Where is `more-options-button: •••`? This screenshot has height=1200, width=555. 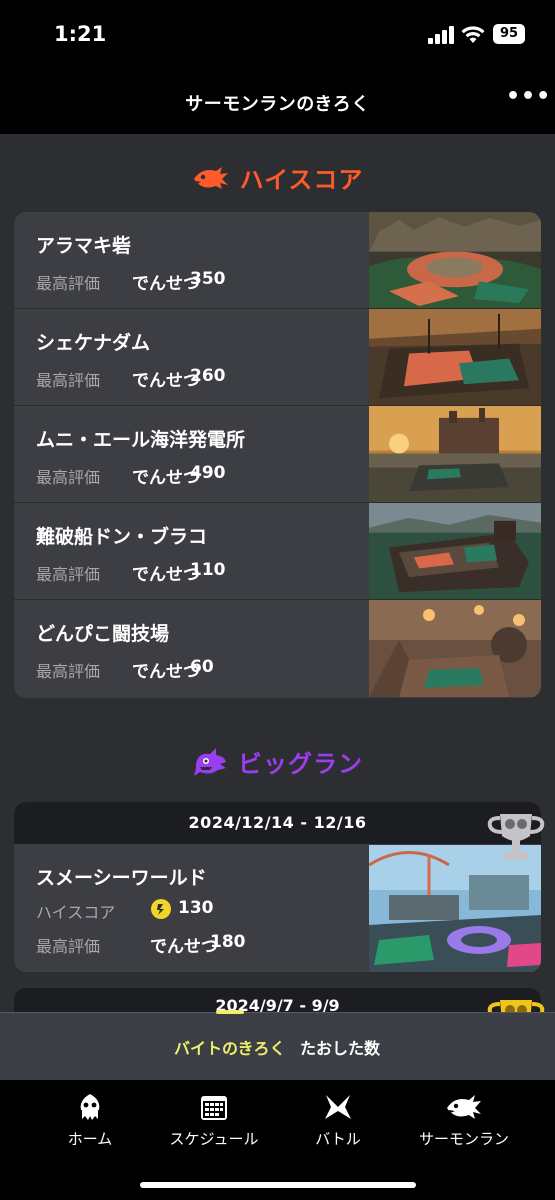
more-options-button: ••• is located at coordinates (528, 100).